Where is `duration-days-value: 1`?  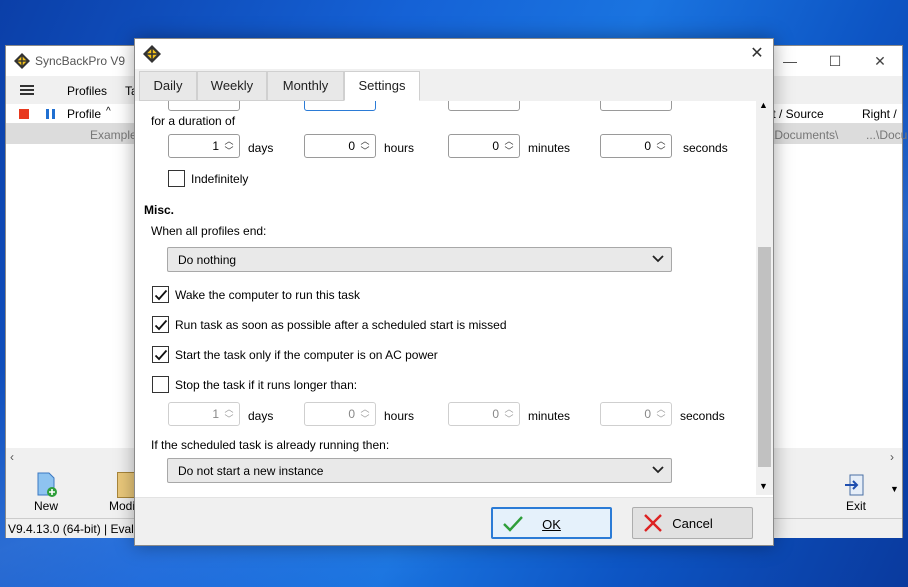 duration-days-value: 1 is located at coordinates (215, 146).